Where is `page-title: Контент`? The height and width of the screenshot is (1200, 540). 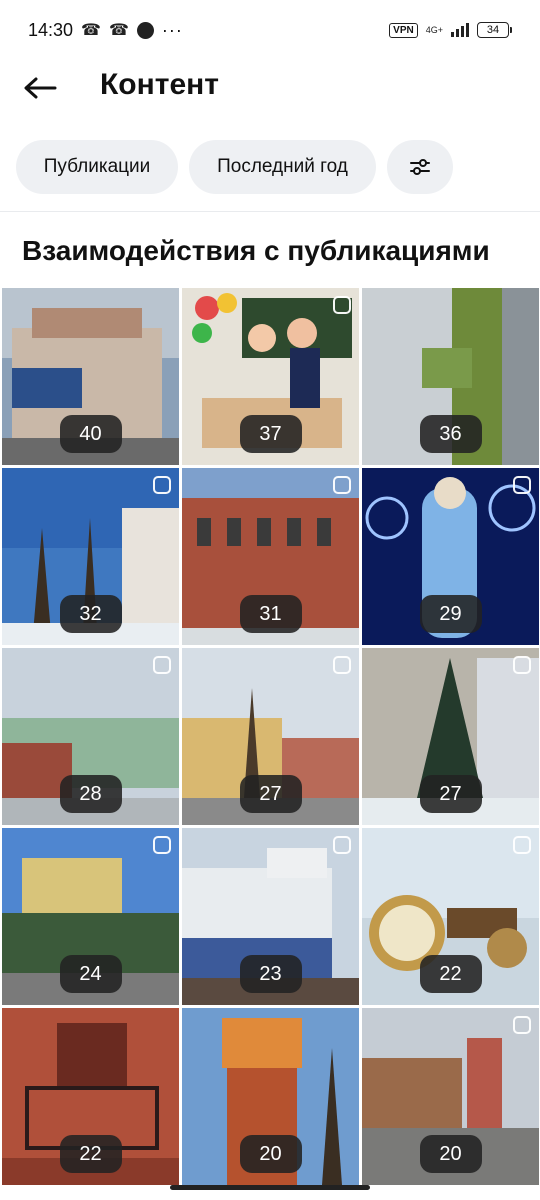 page-title: Контент is located at coordinates (159, 84).